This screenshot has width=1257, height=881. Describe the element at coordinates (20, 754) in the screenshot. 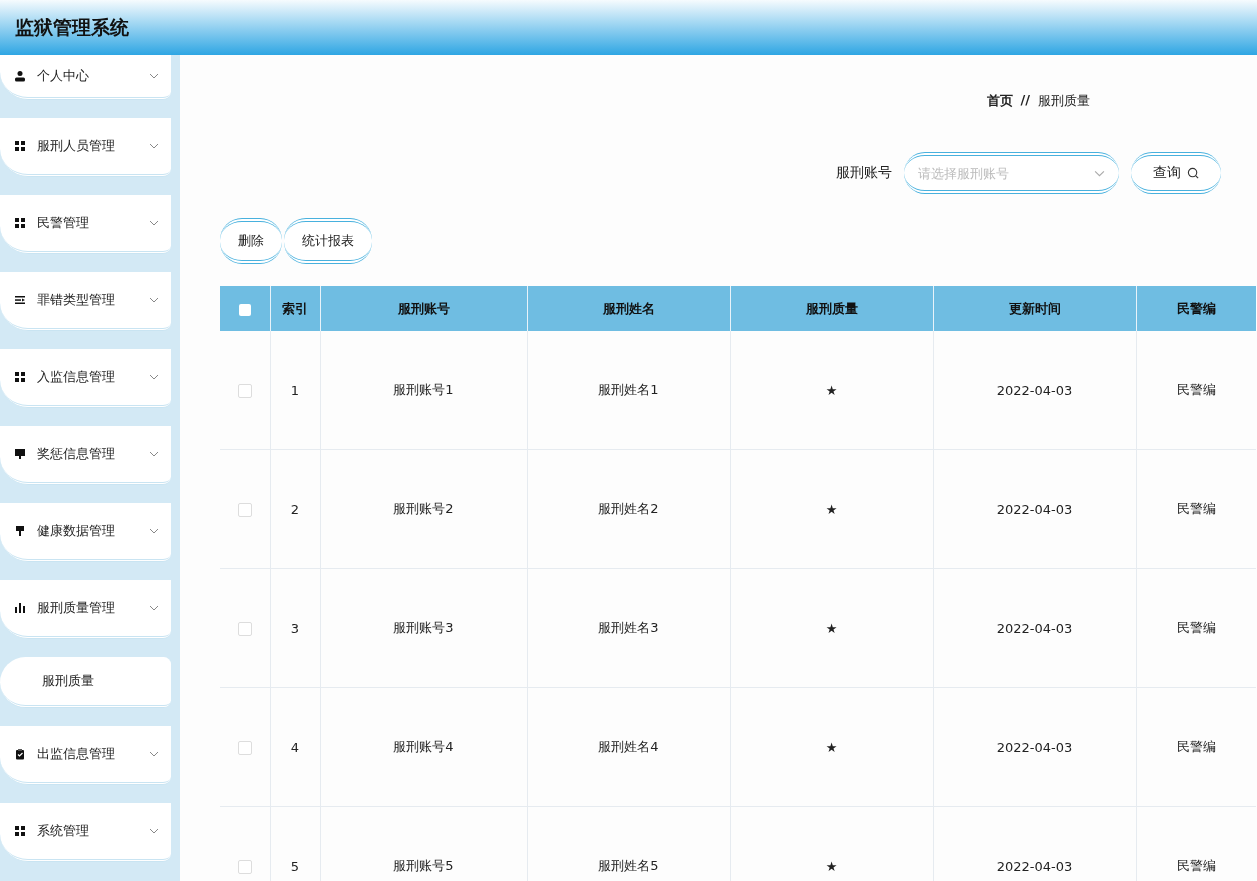

I see `clipboard-icon` at that location.